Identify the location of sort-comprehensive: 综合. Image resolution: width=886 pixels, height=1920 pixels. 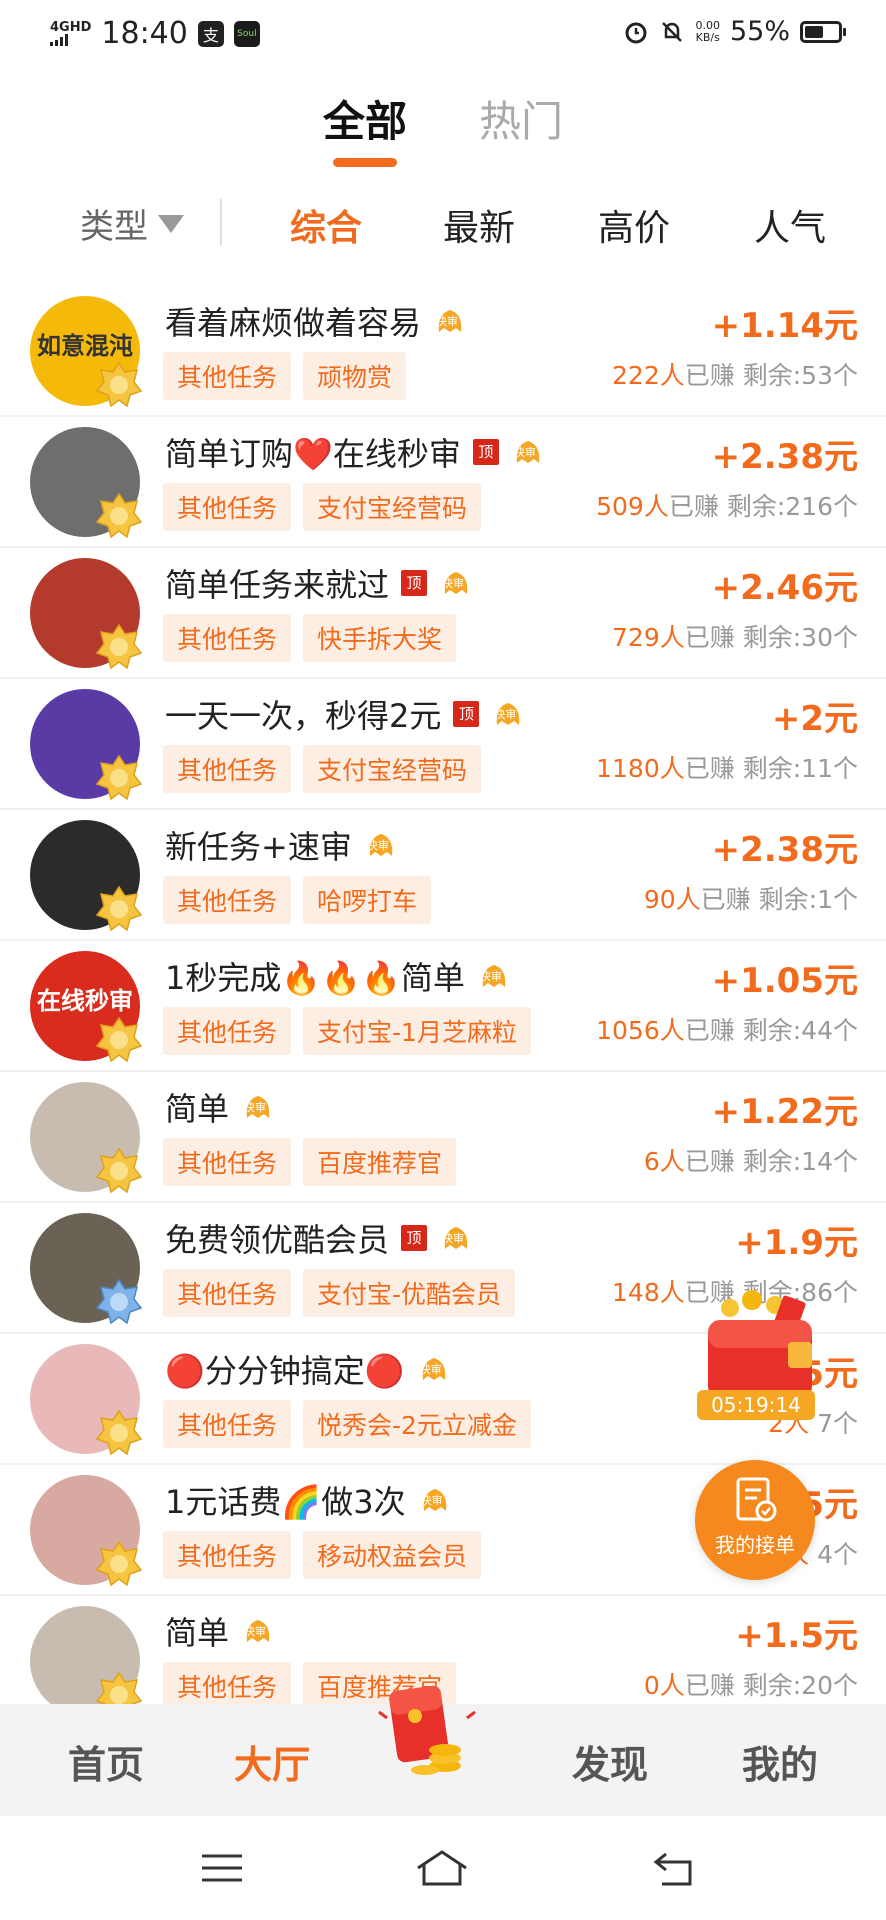
(326, 225).